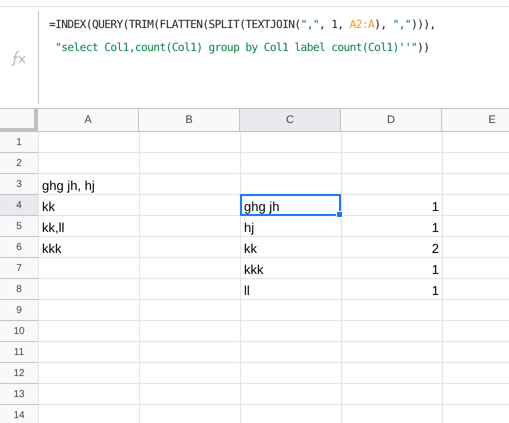  What do you see at coordinates (290, 120) in the screenshot?
I see `column-header: C` at bounding box center [290, 120].